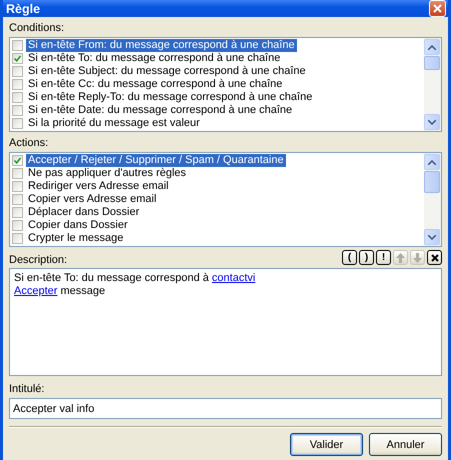 This screenshot has width=451, height=460. Describe the element at coordinates (417, 257) in the screenshot. I see `down-arrow-icon` at that location.